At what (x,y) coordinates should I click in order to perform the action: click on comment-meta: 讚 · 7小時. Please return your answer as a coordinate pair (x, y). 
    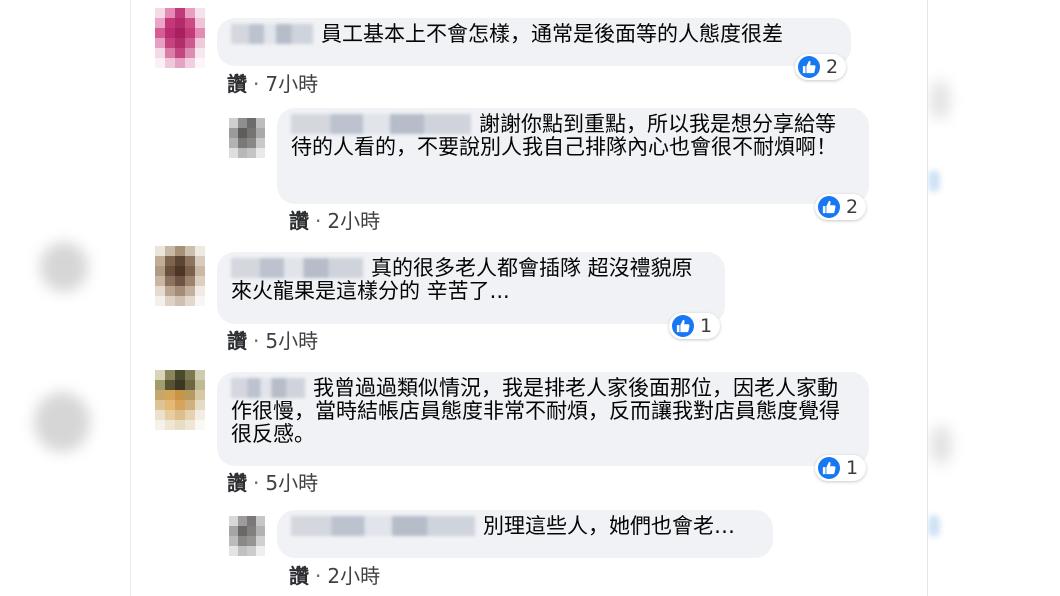
    Looking at the image, I should click on (272, 82).